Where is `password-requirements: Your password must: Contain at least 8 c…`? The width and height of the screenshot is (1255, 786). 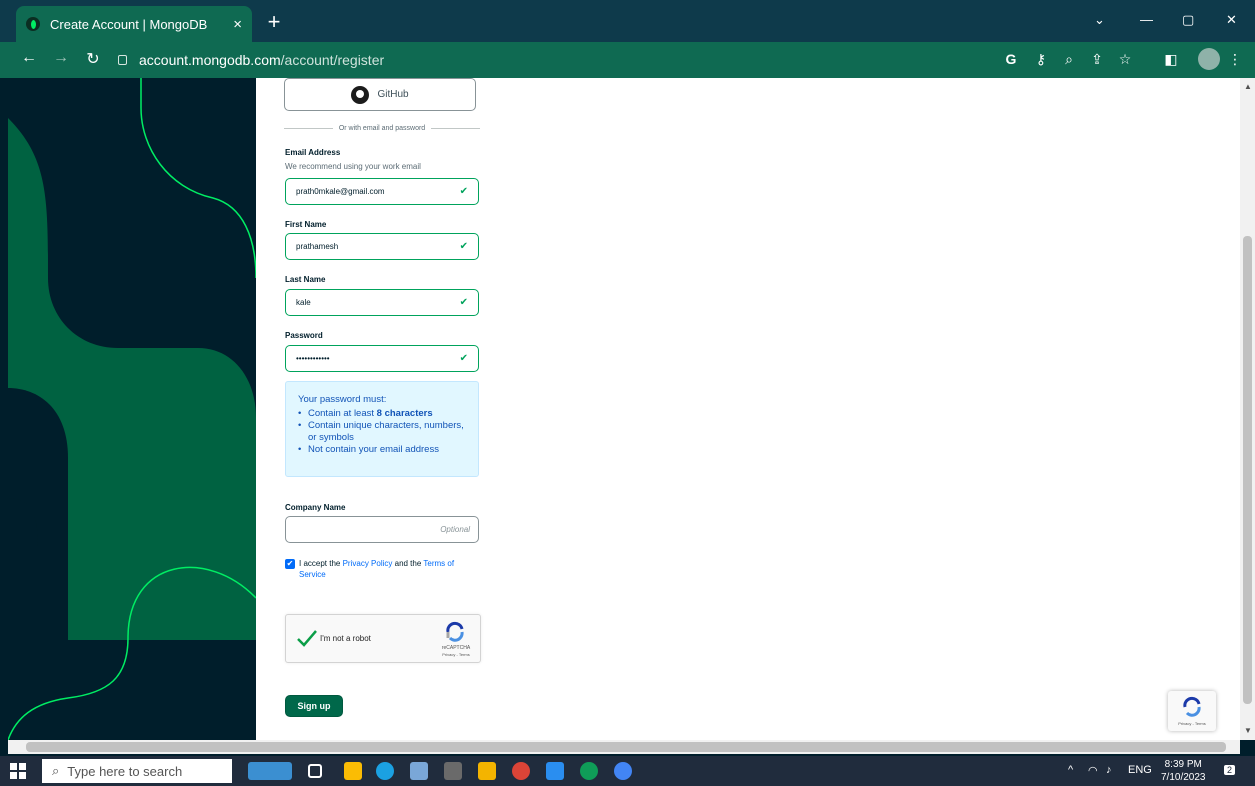
password-requirements: Your password must: Contain at least 8 c… is located at coordinates (382, 429).